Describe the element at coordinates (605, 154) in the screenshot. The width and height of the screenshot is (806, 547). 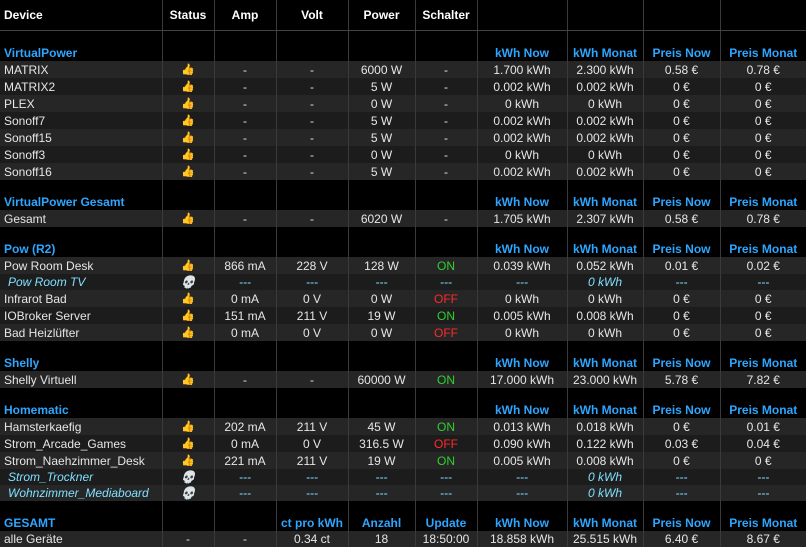
I see `kwh-monat-cell: 0 kWh` at that location.